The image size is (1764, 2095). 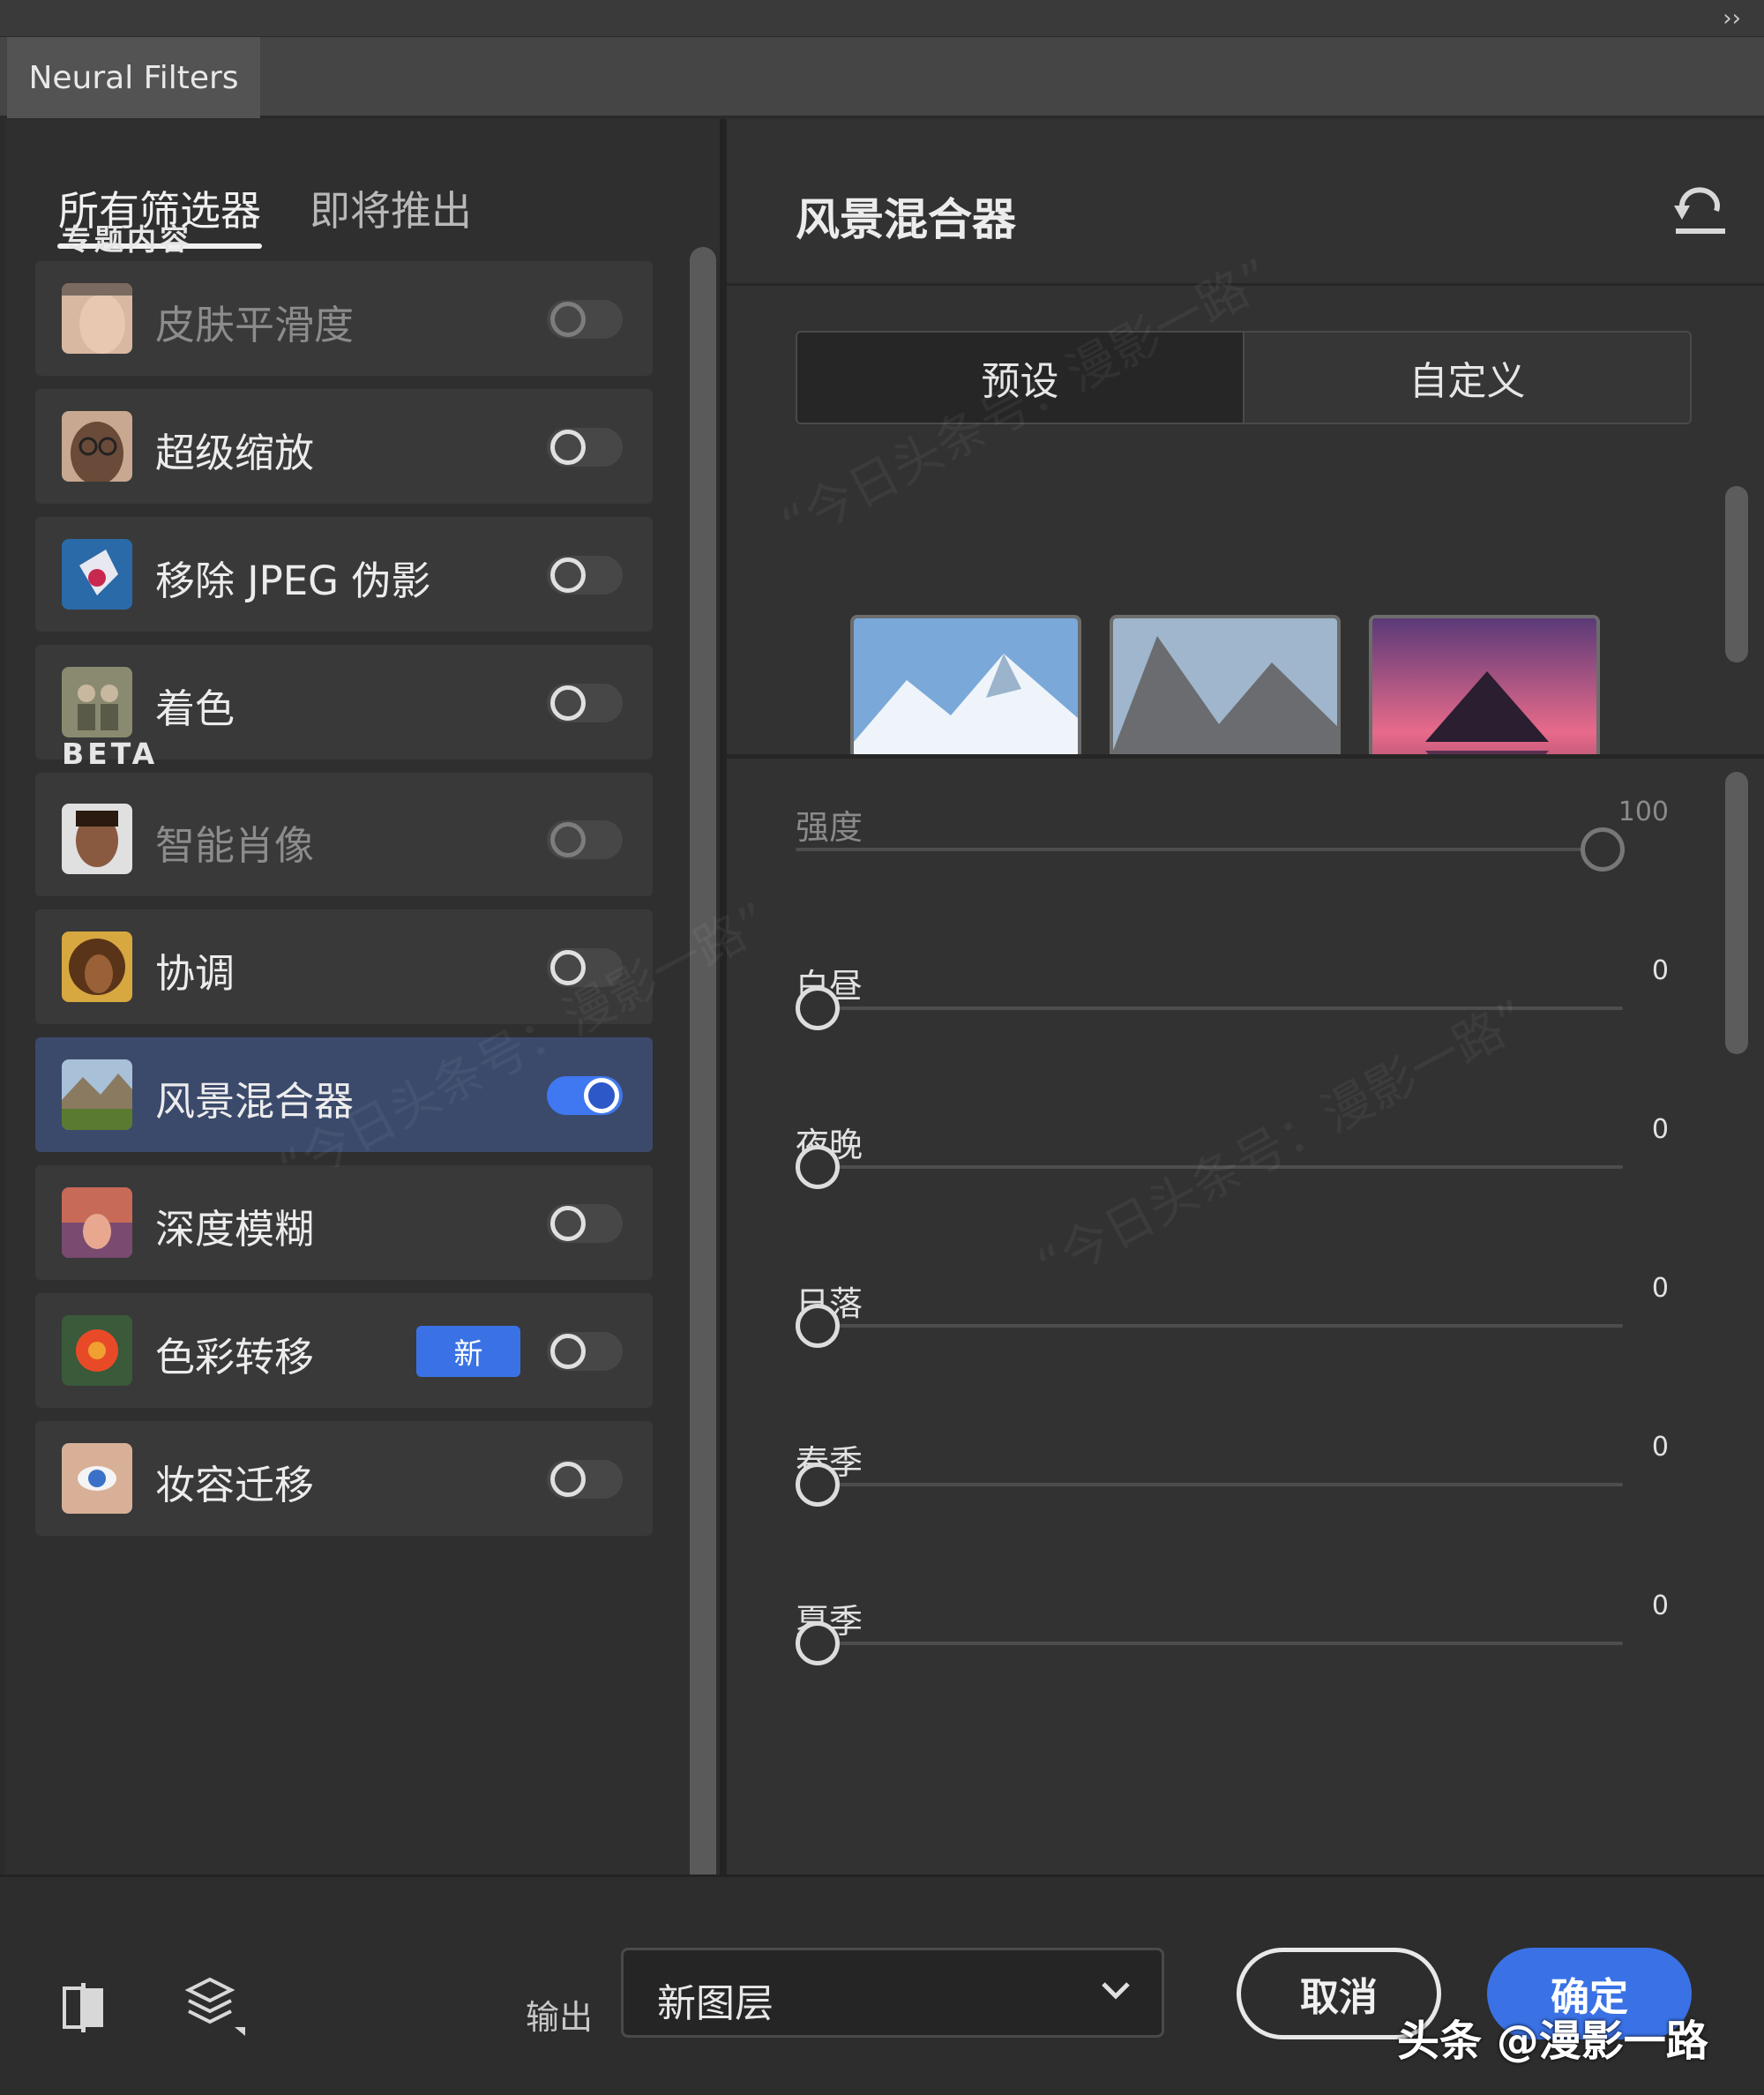 What do you see at coordinates (1552, 2041) in the screenshot?
I see `author-credit: 头条 @漫影一路` at bounding box center [1552, 2041].